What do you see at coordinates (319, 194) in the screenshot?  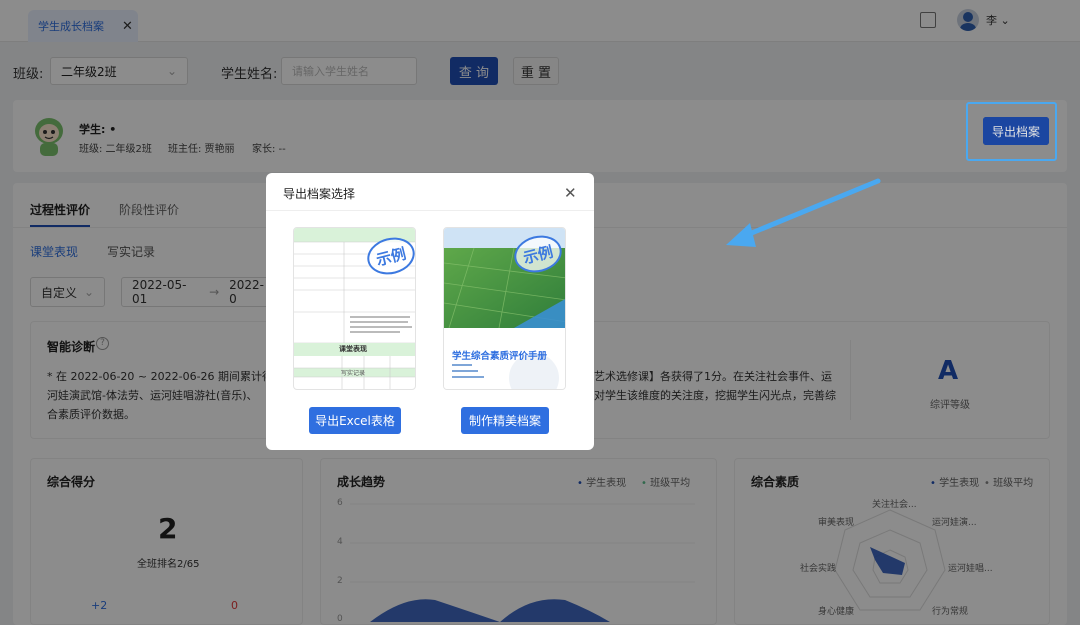 I see `modal-title: 导出档案选择` at bounding box center [319, 194].